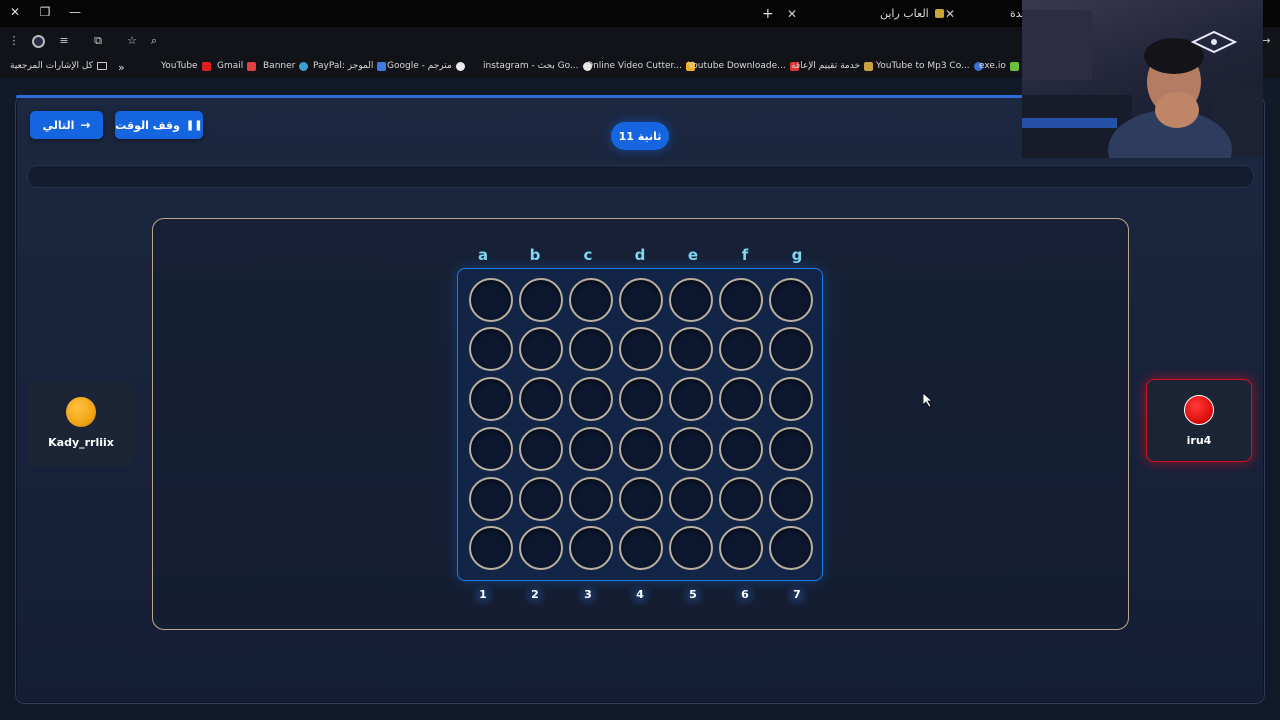 Image resolution: width=1280 pixels, height=720 pixels. I want to click on bookmark-all-folder: كل الإشارات المرجعية, so click(58, 66).